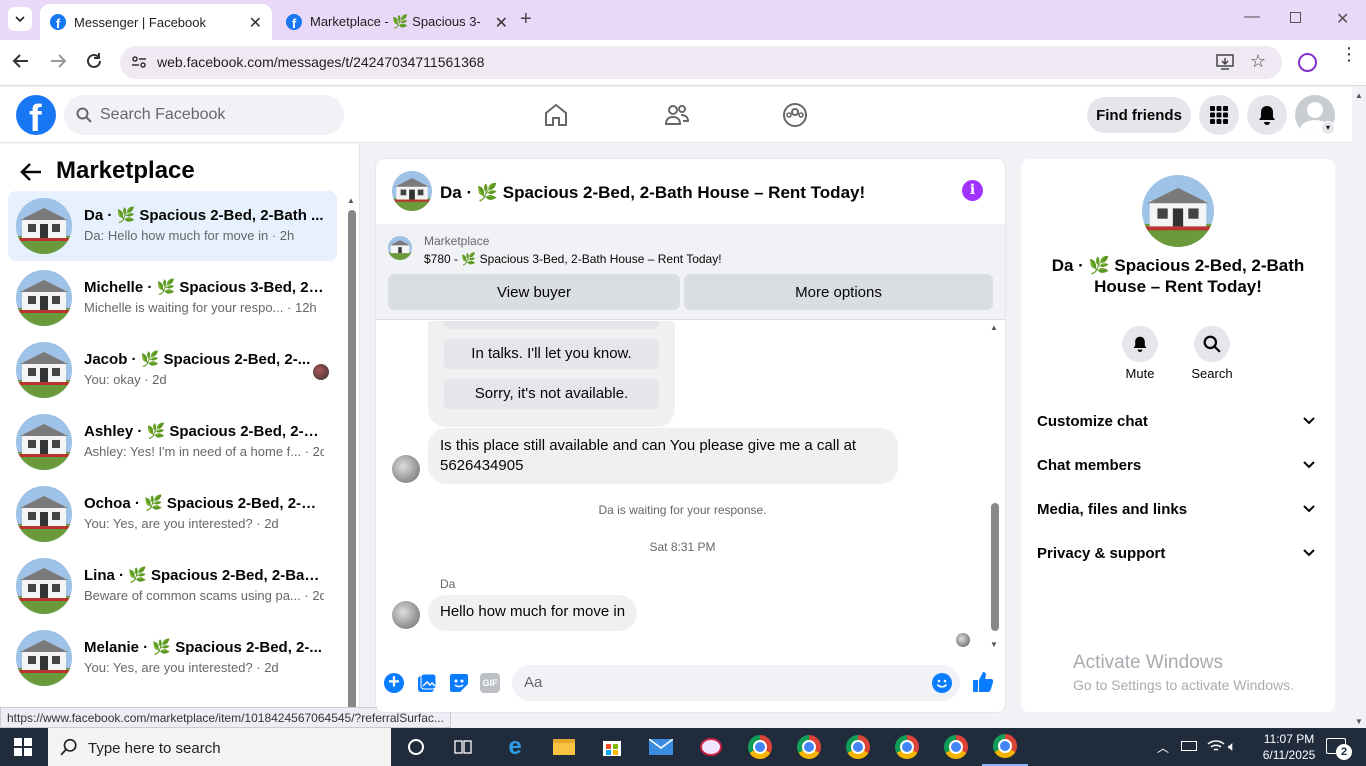 Image resolution: width=1366 pixels, height=766 pixels. Describe the element at coordinates (1344, 752) in the screenshot. I see `notification-count-badge: 2` at that location.